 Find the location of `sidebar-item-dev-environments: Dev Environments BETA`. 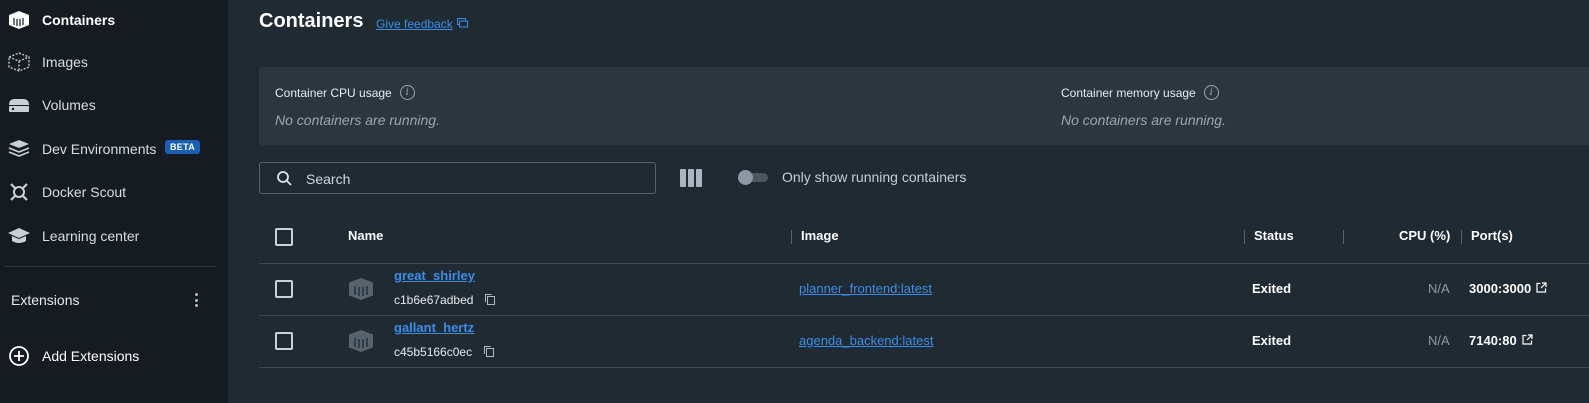

sidebar-item-dev-environments: Dev Environments BETA is located at coordinates (114, 149).